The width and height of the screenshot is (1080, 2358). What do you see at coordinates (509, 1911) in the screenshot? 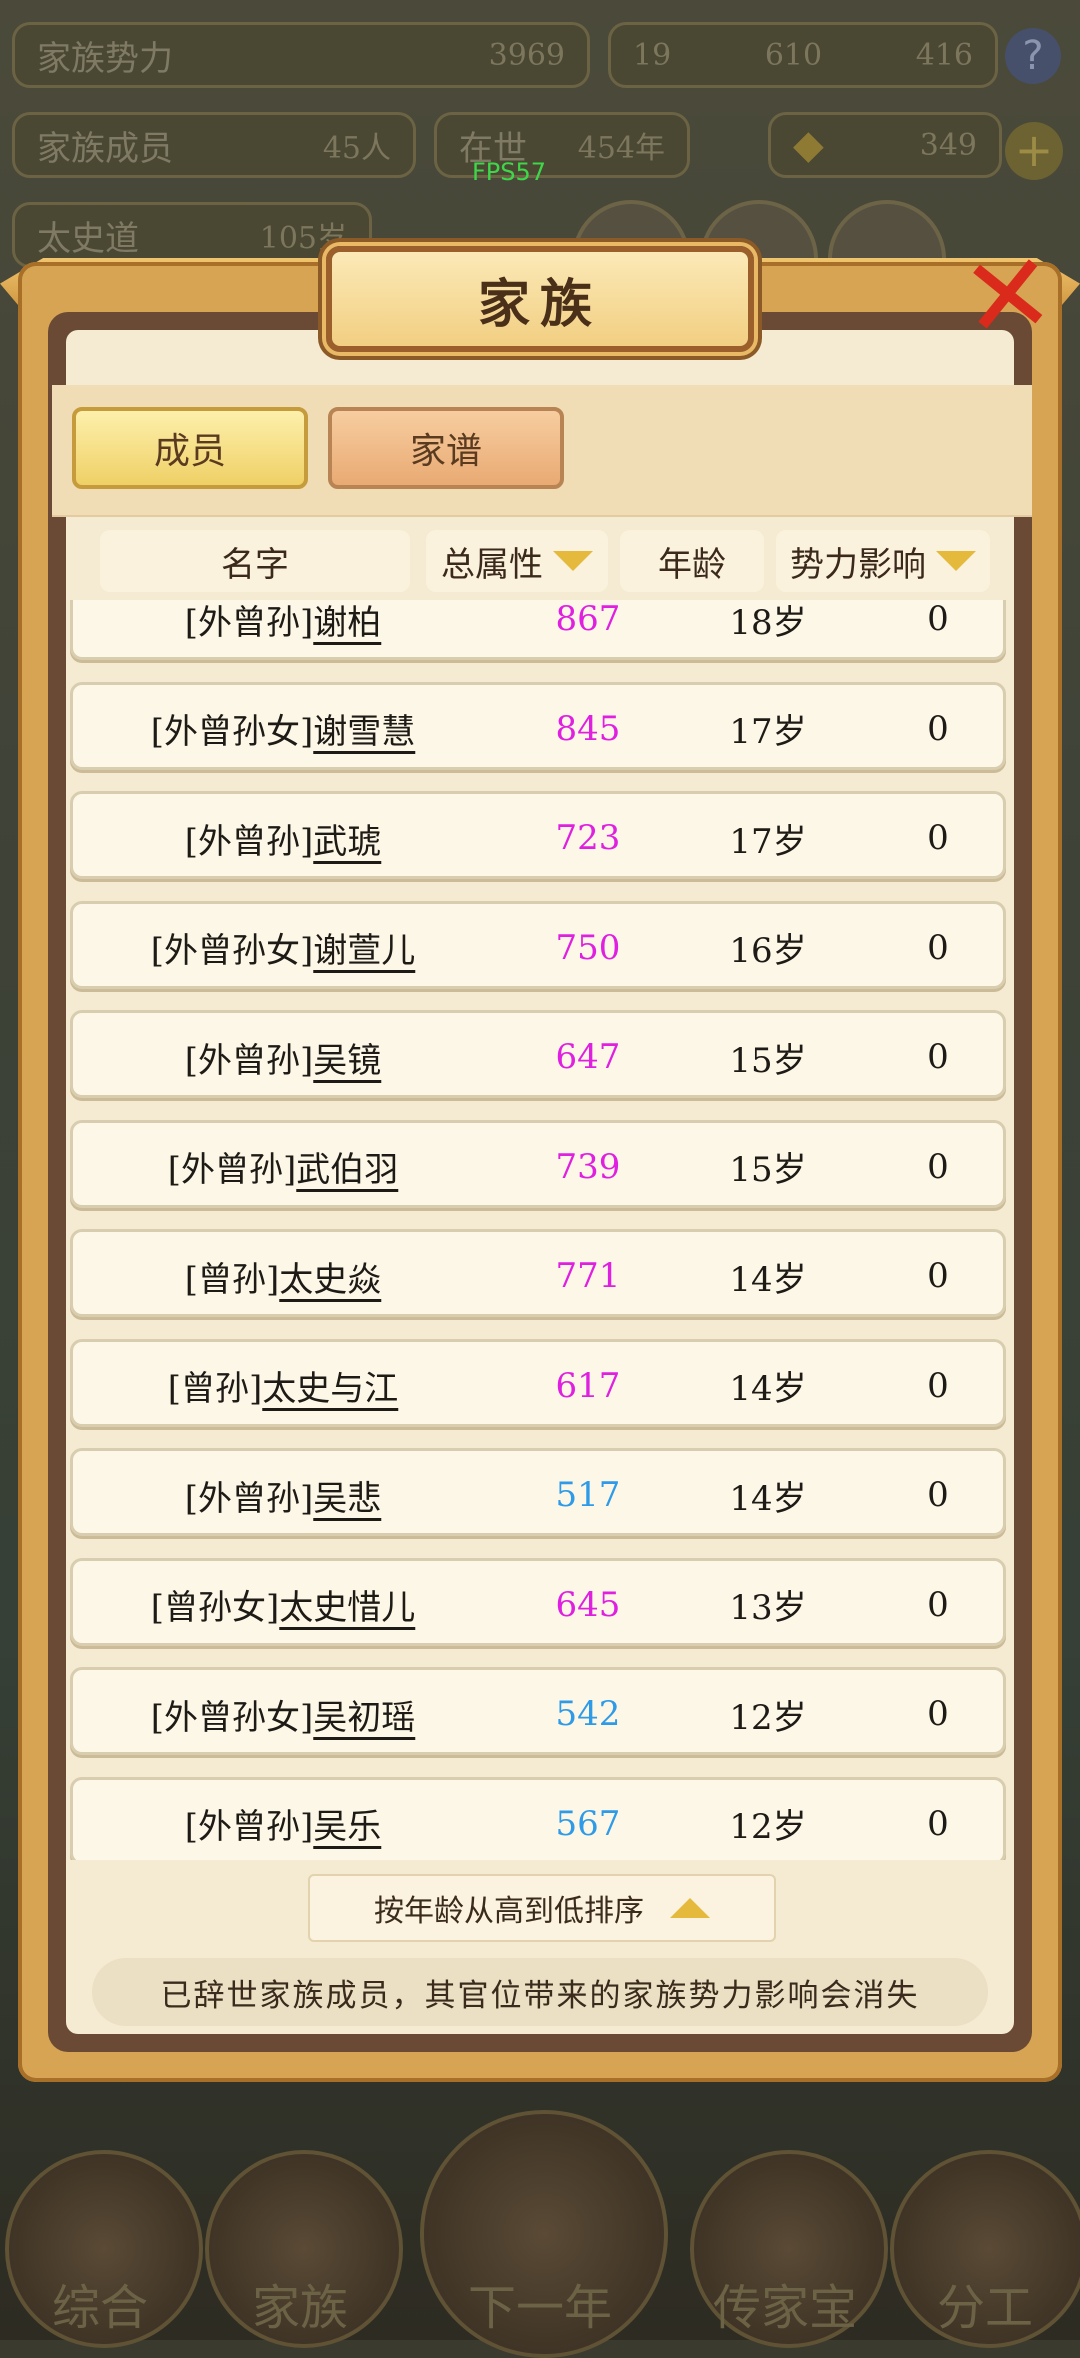
I see `sort-button-label: 按年龄从高到低排序` at bounding box center [509, 1911].